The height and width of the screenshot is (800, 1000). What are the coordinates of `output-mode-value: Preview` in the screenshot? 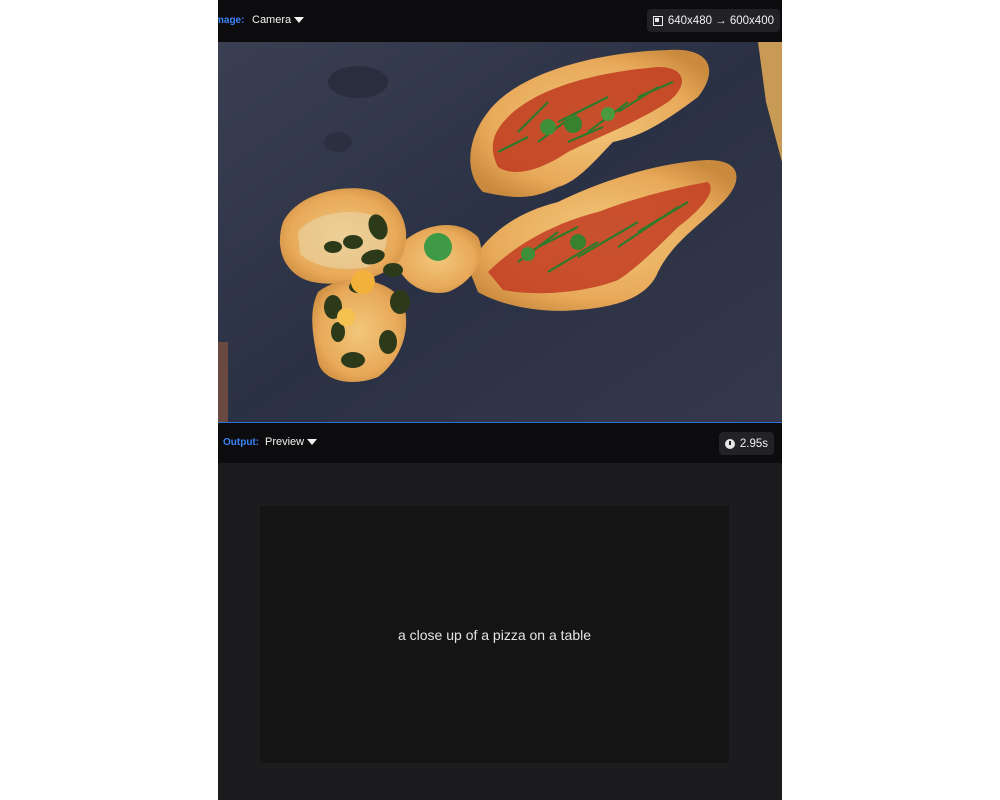 It's located at (285, 442).